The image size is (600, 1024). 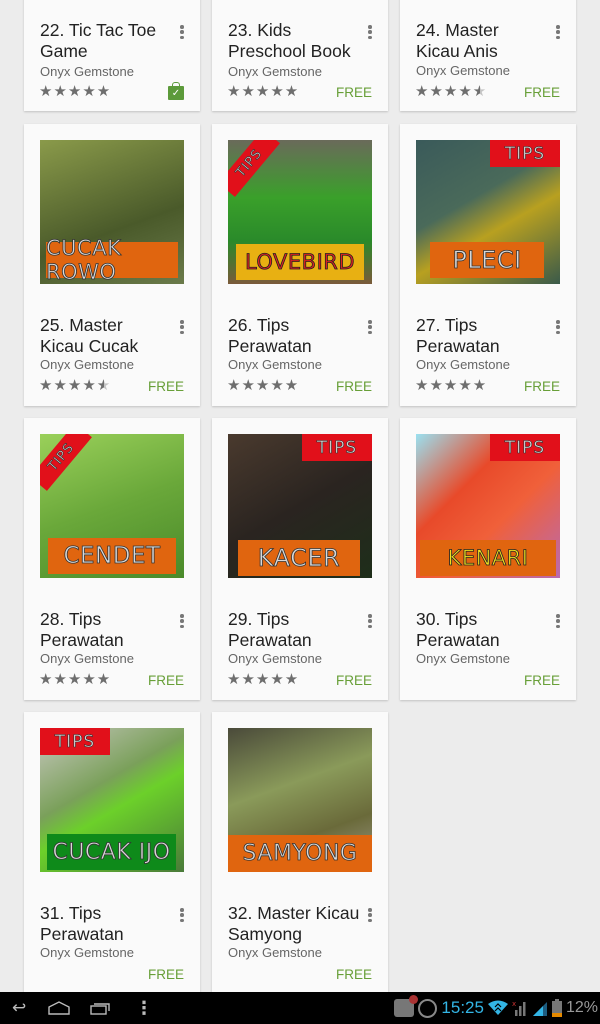 I want to click on app-title: 32. Master Kicau Samyong, so click(x=294, y=923).